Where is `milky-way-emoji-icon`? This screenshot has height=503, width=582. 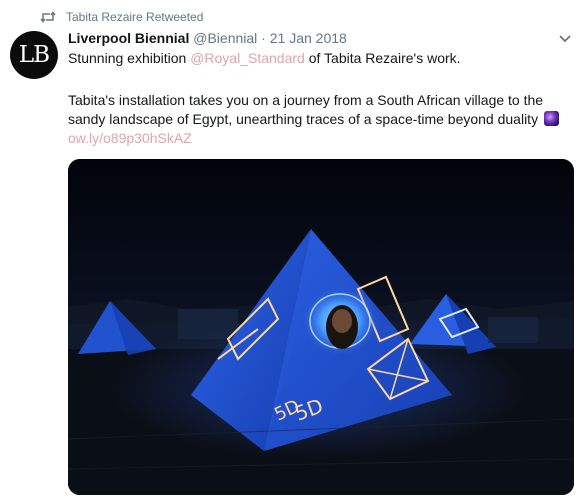 milky-way-emoji-icon is located at coordinates (551, 118).